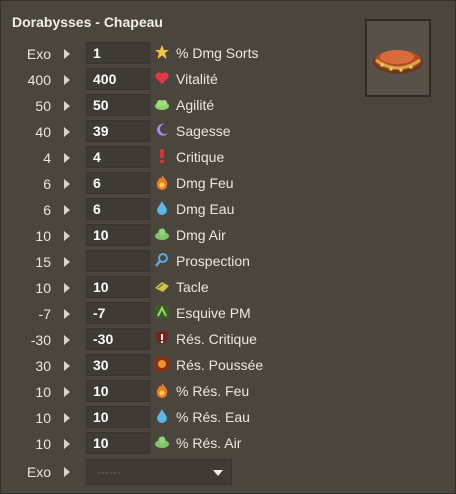 The height and width of the screenshot is (494, 456). Describe the element at coordinates (38, 54) in the screenshot. I see `stat-base-value: Exo` at that location.